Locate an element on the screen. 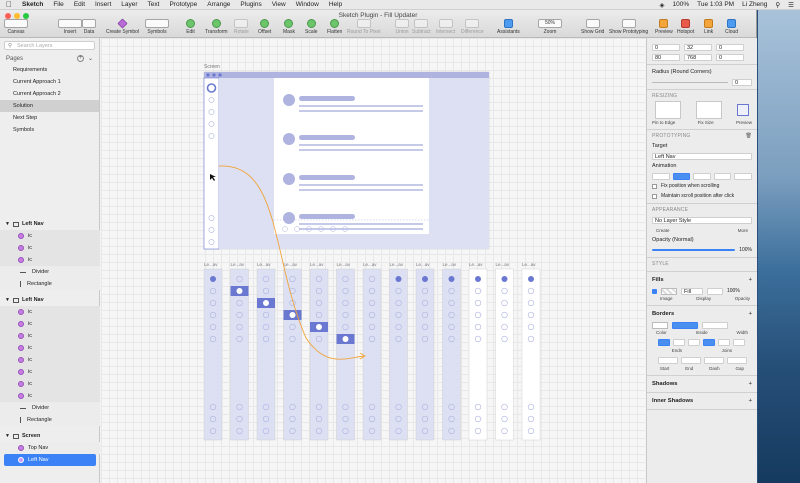  wifi-icon: ◈ is located at coordinates (662, 5).